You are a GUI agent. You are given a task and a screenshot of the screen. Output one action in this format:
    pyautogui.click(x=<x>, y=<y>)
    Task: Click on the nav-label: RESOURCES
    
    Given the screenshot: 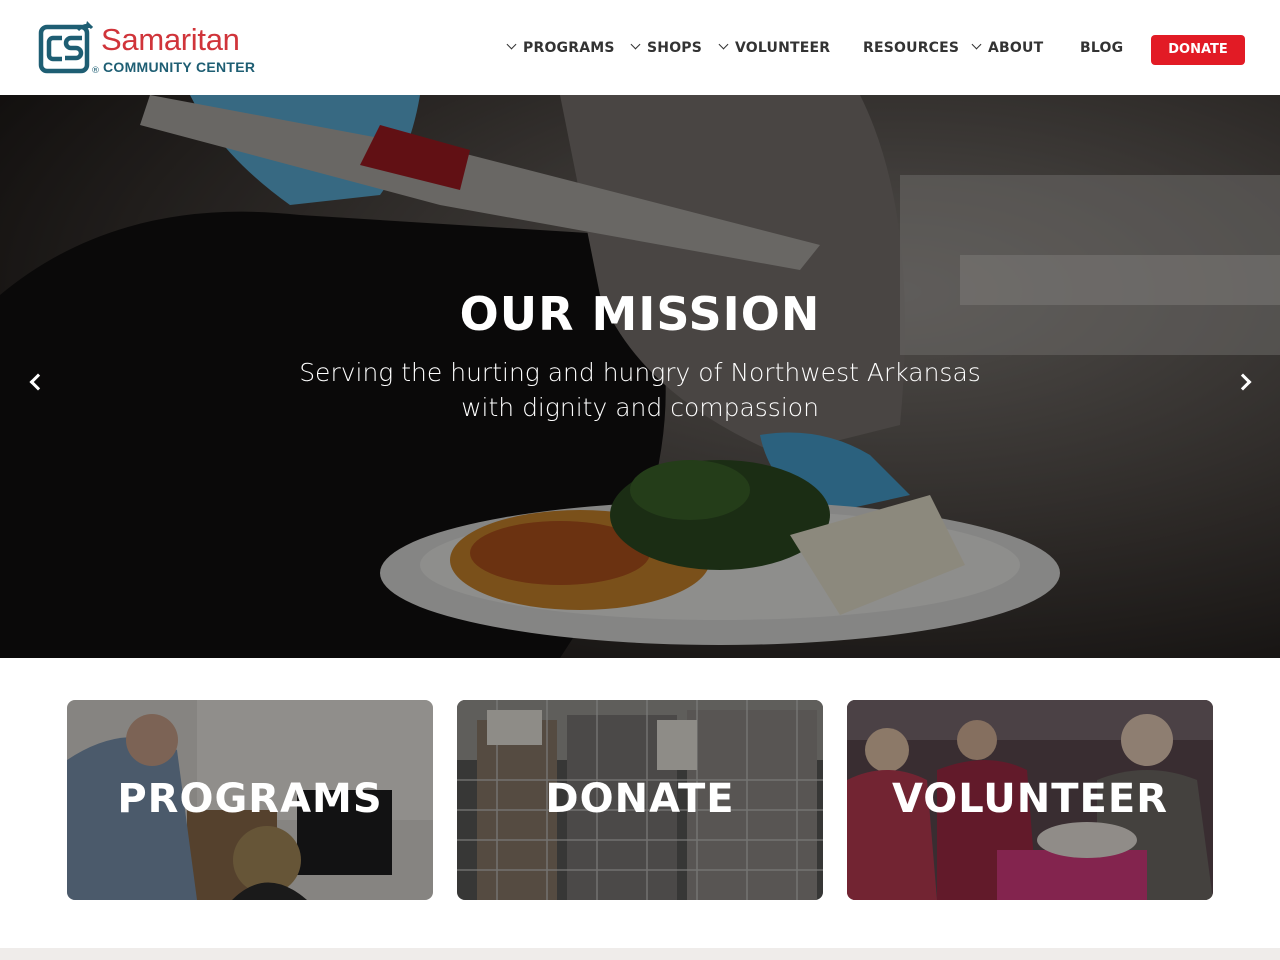 What is the action you would take?
    pyautogui.click(x=911, y=48)
    